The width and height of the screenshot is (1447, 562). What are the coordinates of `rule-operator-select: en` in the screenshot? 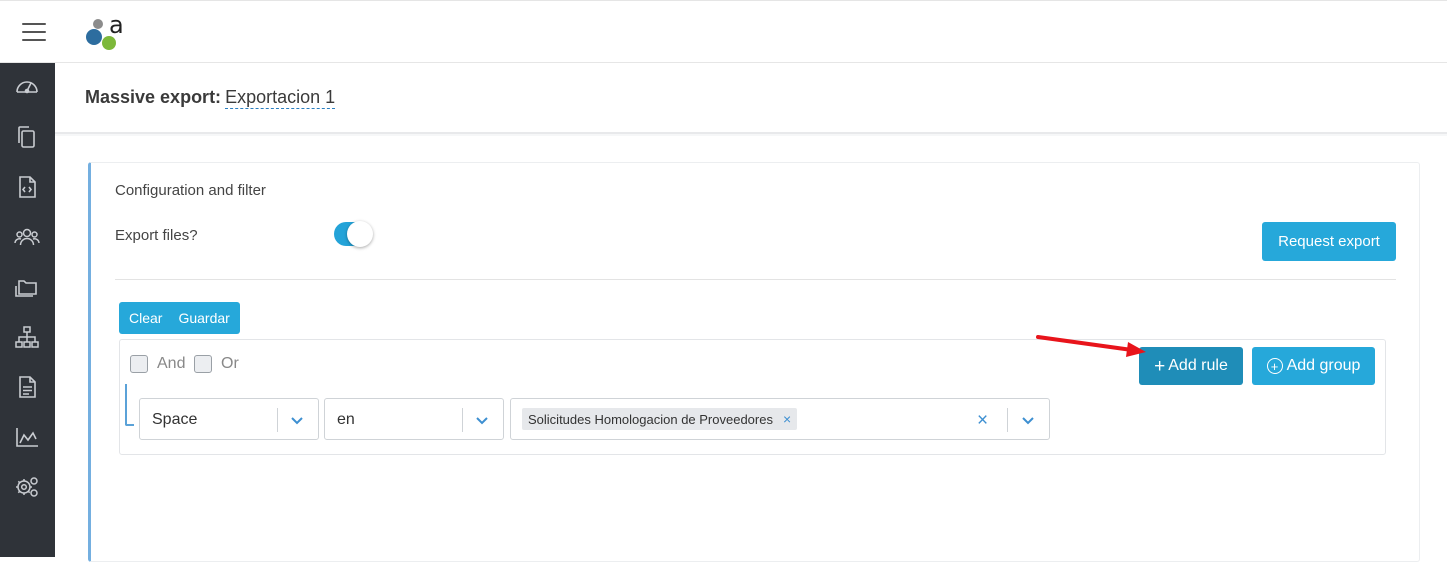 It's located at (414, 419).